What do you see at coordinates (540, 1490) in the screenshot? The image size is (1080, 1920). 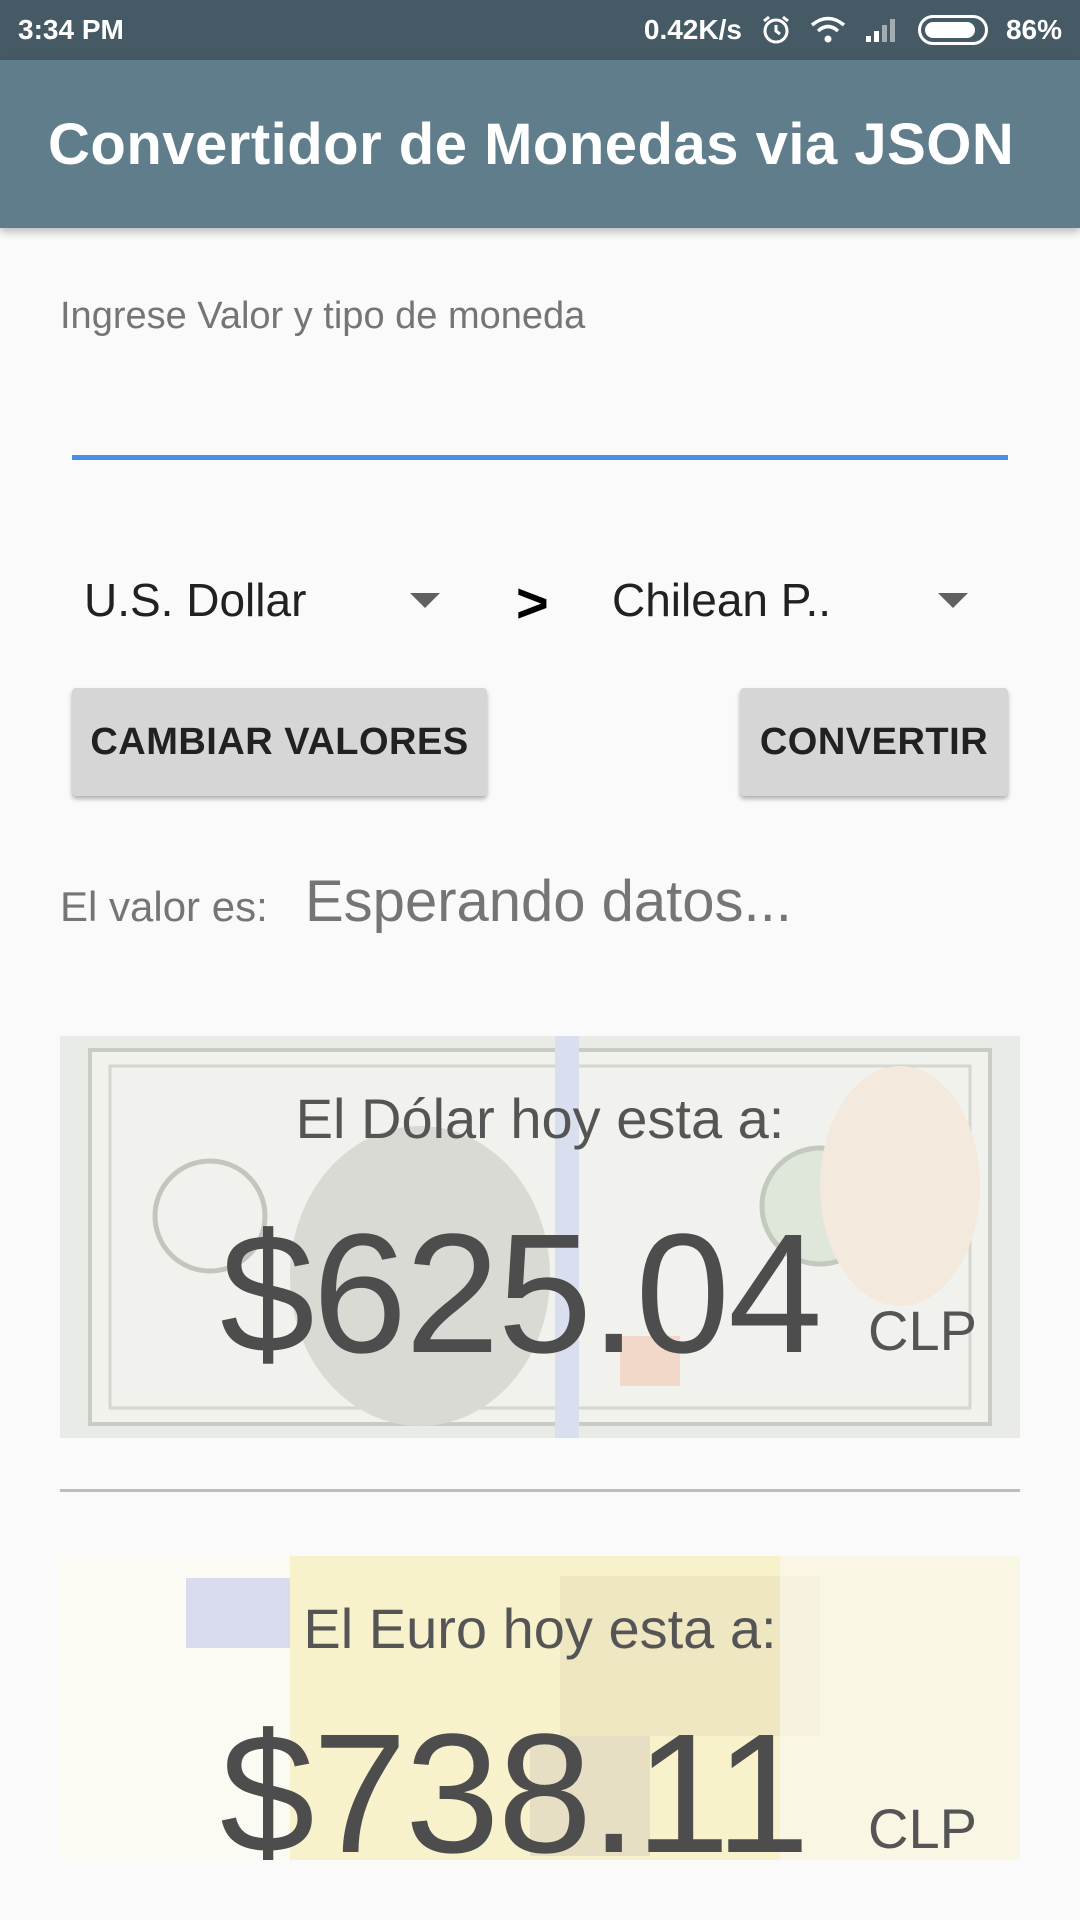 I see `divider` at bounding box center [540, 1490].